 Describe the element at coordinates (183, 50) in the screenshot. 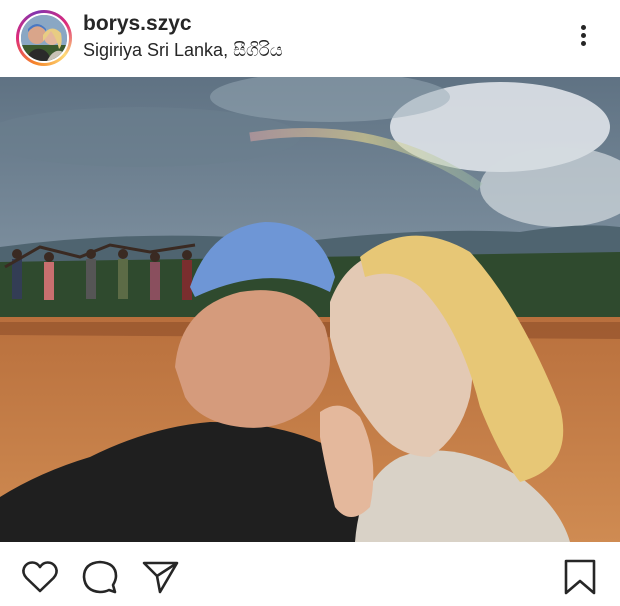

I see `location-link: Sigiriya Sri Lanka, සීගිරිය` at that location.